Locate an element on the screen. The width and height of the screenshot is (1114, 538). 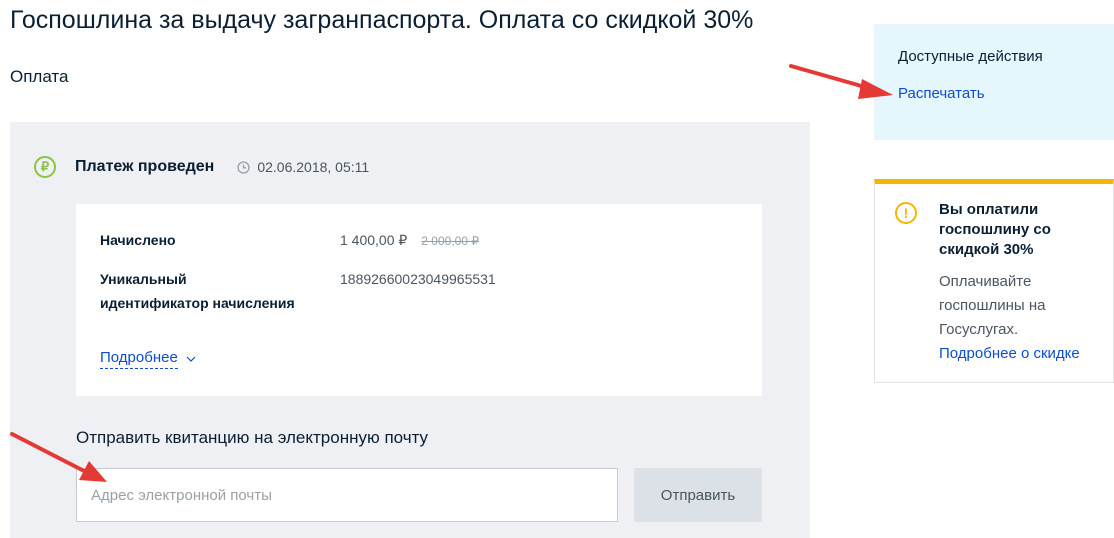
chevron-down-icon is located at coordinates (191, 359).